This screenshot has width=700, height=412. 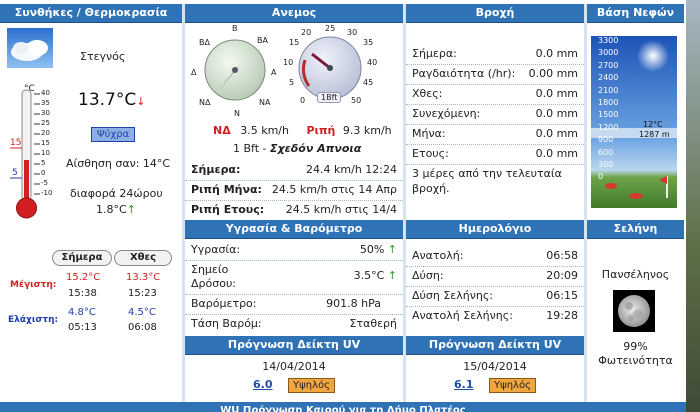 What do you see at coordinates (634, 311) in the screenshot?
I see `full-moon-icon` at bounding box center [634, 311].